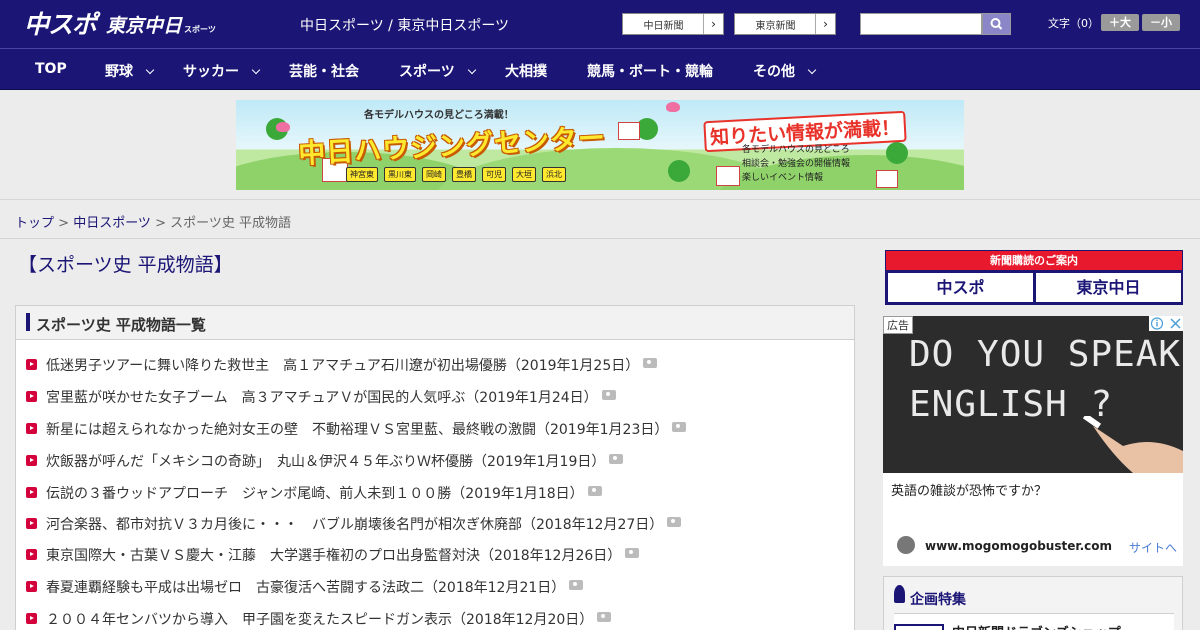 Image resolution: width=1200 pixels, height=630 pixels. I want to click on ad-choices-icons, so click(1166, 323).